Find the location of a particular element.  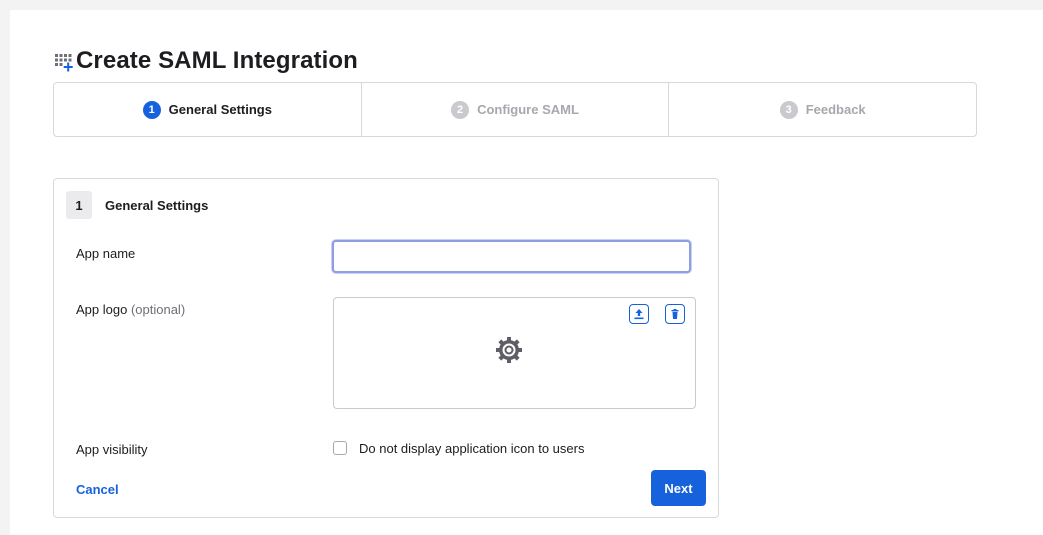

section-header: 1 General Settings is located at coordinates (137, 205).